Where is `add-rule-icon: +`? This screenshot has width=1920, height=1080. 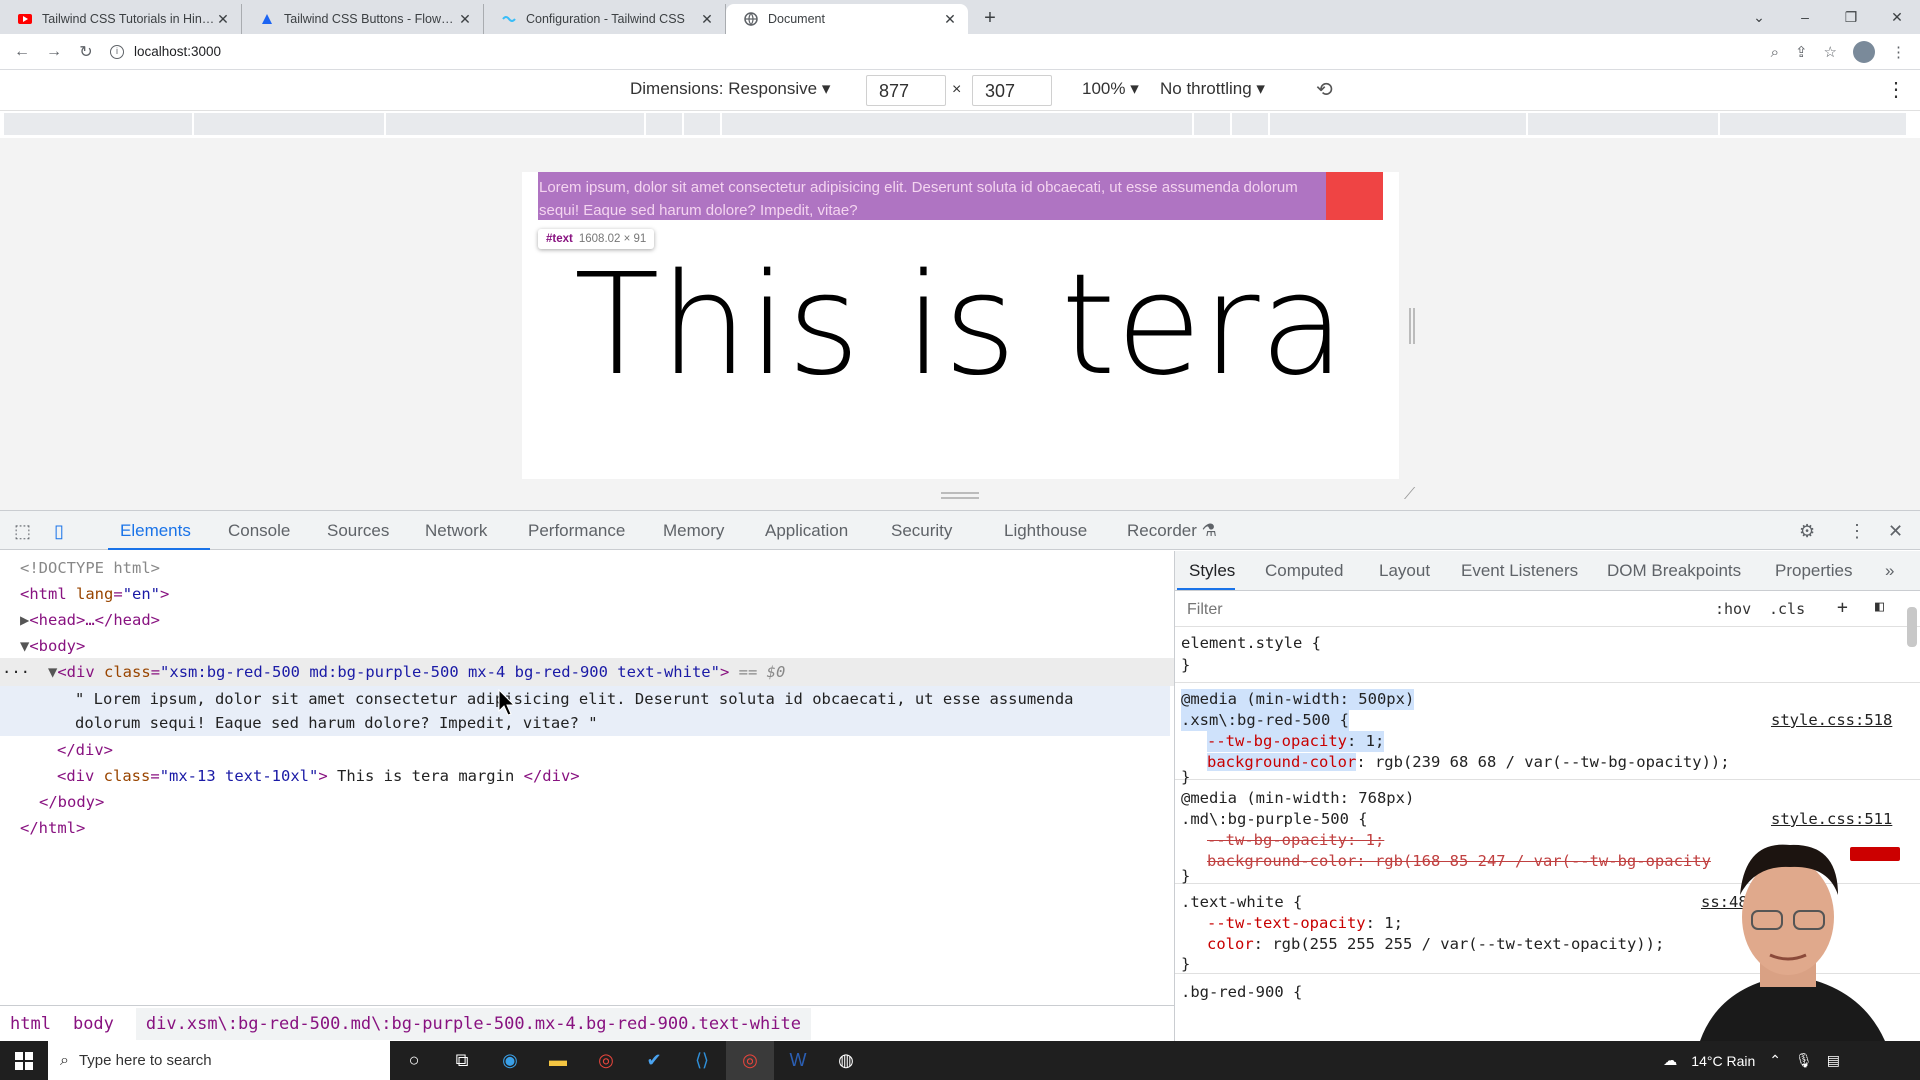
add-rule-icon: + is located at coordinates (1842, 607).